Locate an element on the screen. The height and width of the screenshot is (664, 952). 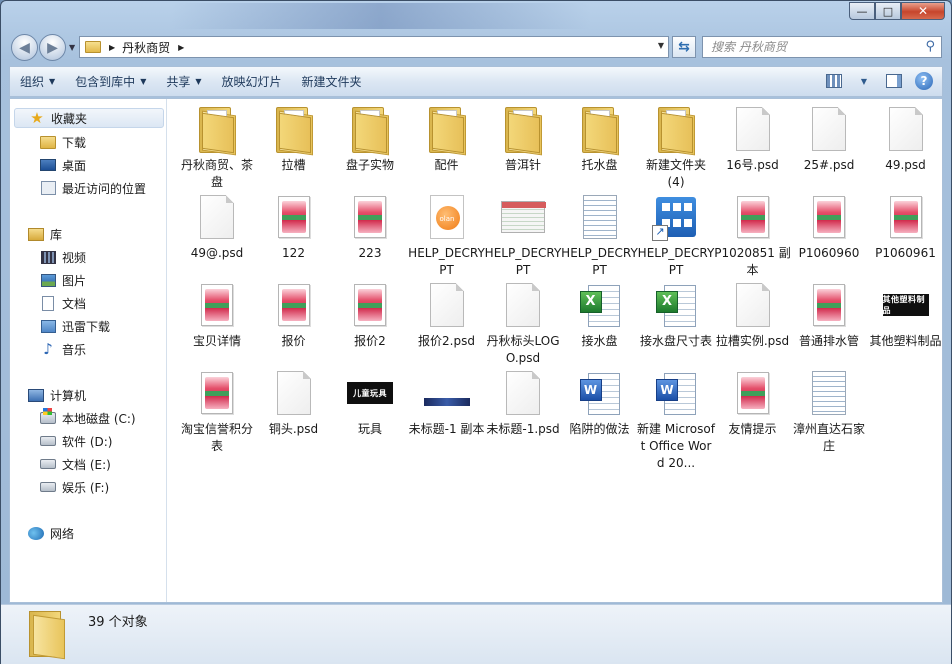
file-item: 25#.psd is located at coordinates (829, 139).